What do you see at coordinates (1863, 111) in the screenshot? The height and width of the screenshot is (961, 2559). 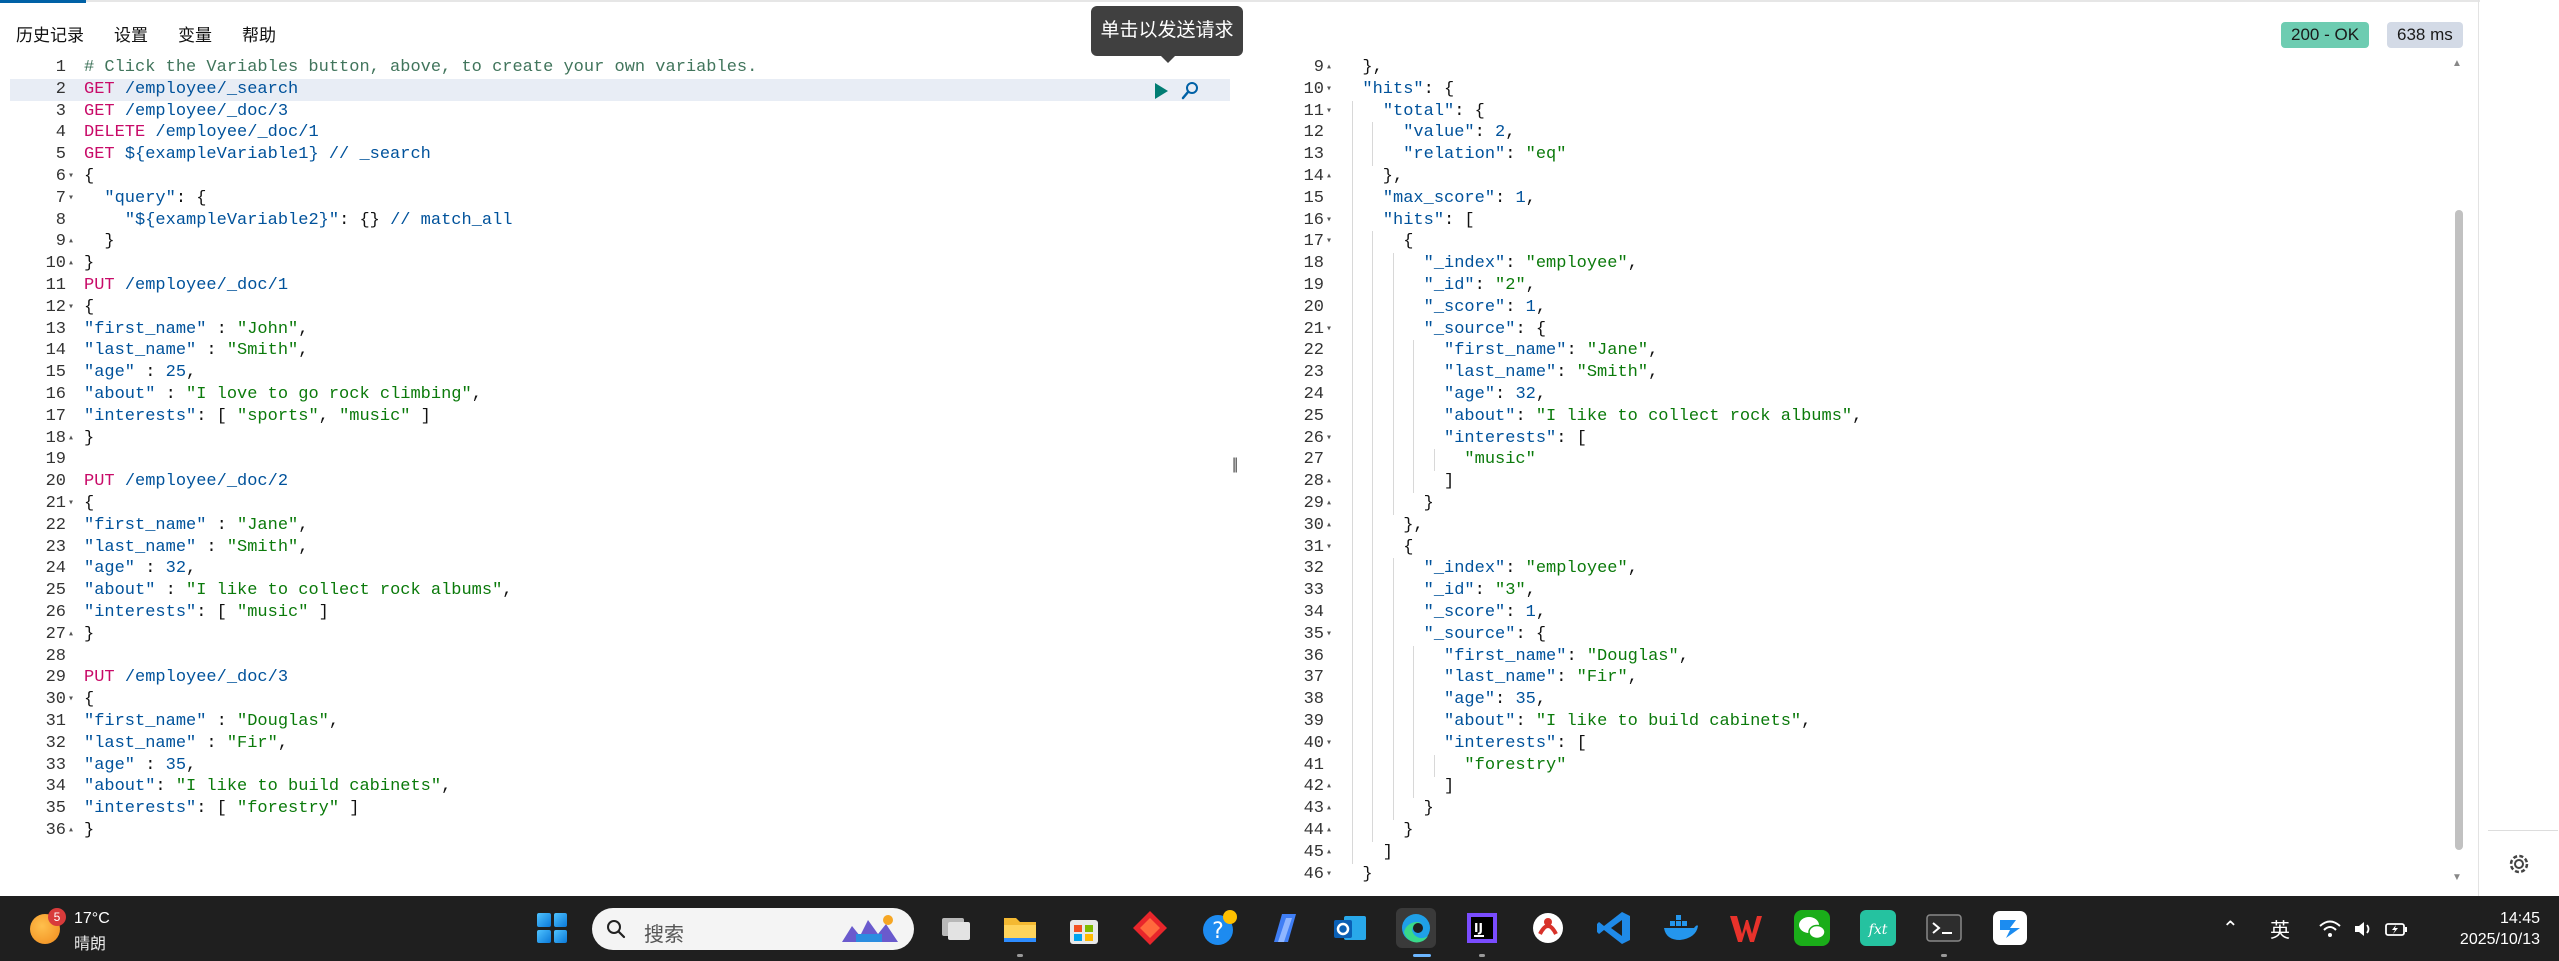 I see `code-line: 11 ▾ "total": {` at bounding box center [1863, 111].